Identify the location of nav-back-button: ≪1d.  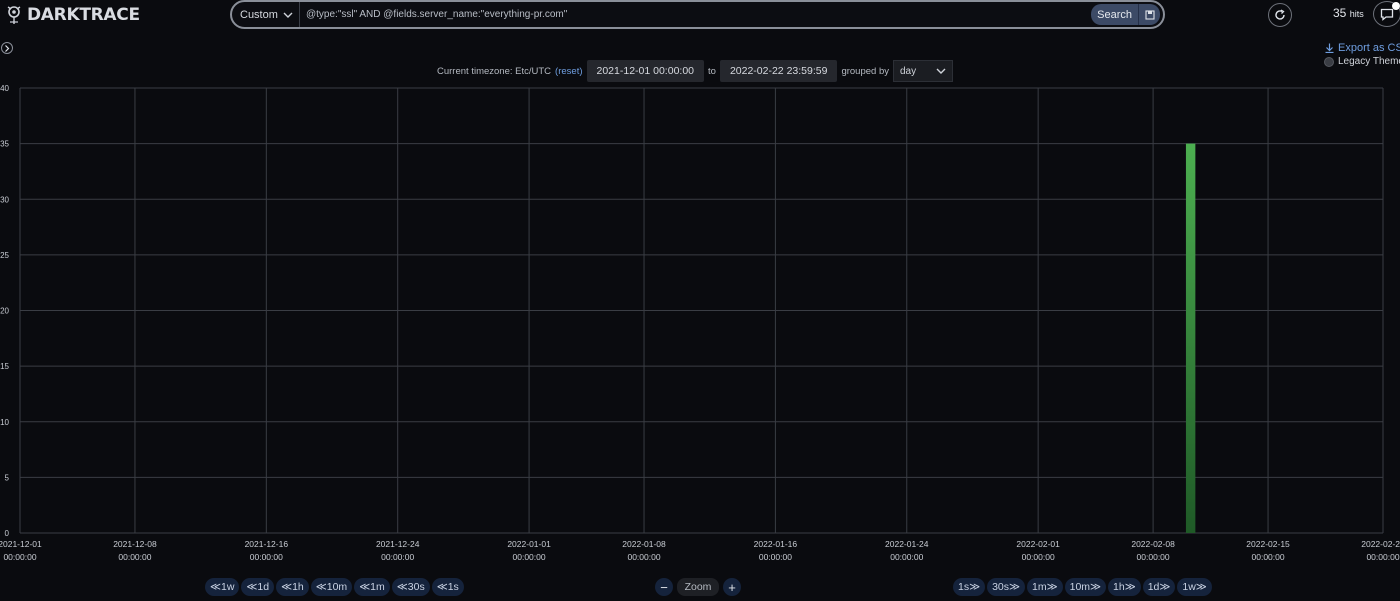
(258, 587).